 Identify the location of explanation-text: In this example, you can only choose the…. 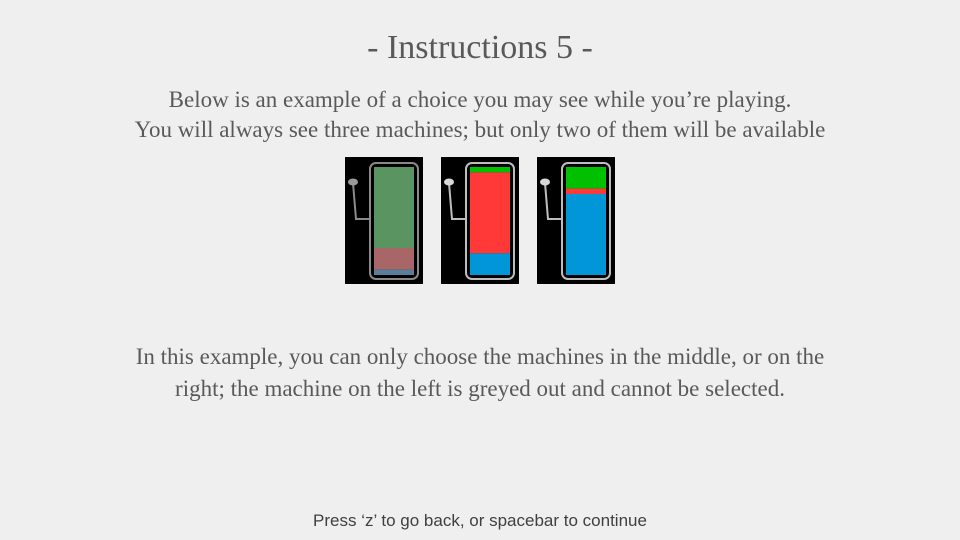
(480, 373).